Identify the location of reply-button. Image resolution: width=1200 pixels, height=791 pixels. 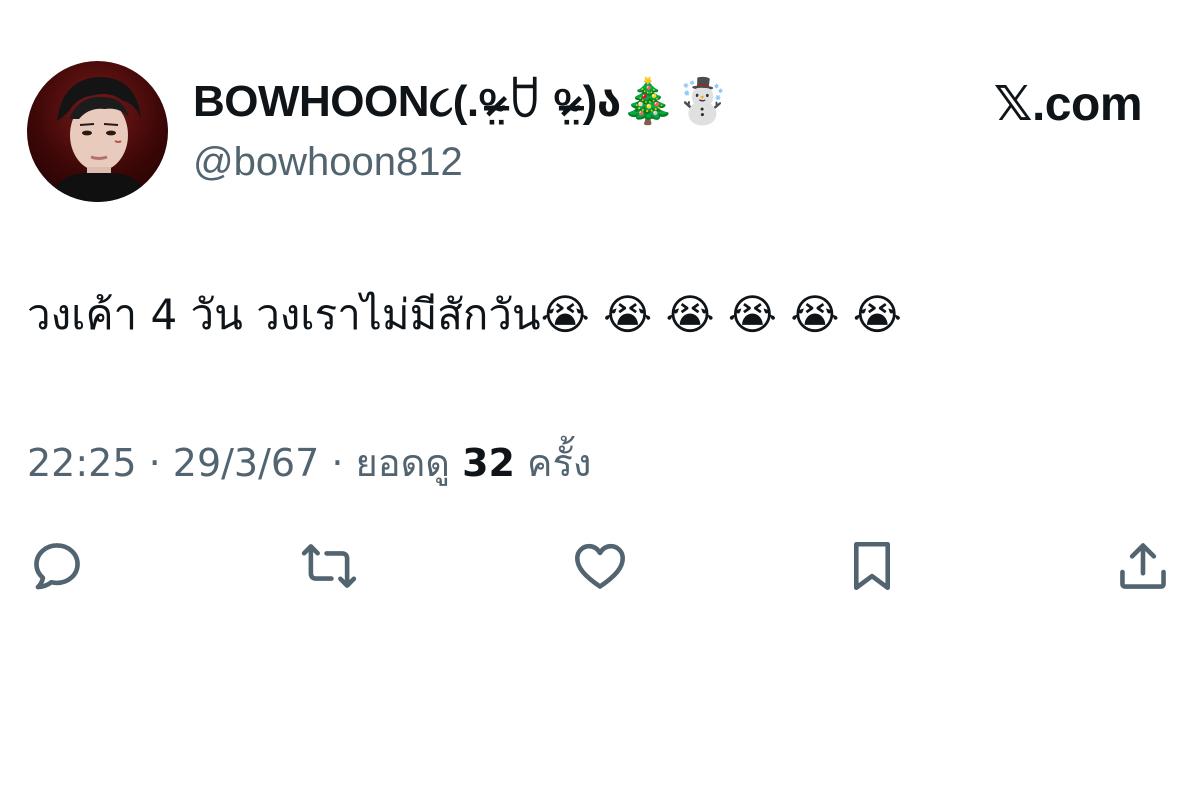
(57, 566).